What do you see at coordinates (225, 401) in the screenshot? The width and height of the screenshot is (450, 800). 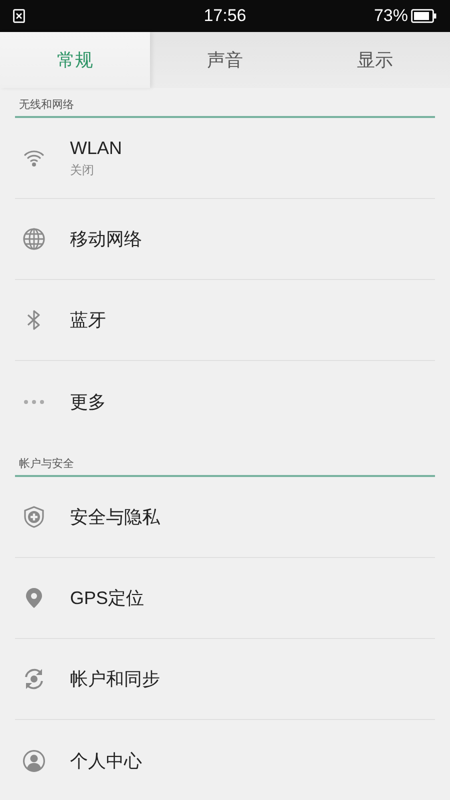 I see `settings-item: 更多` at bounding box center [225, 401].